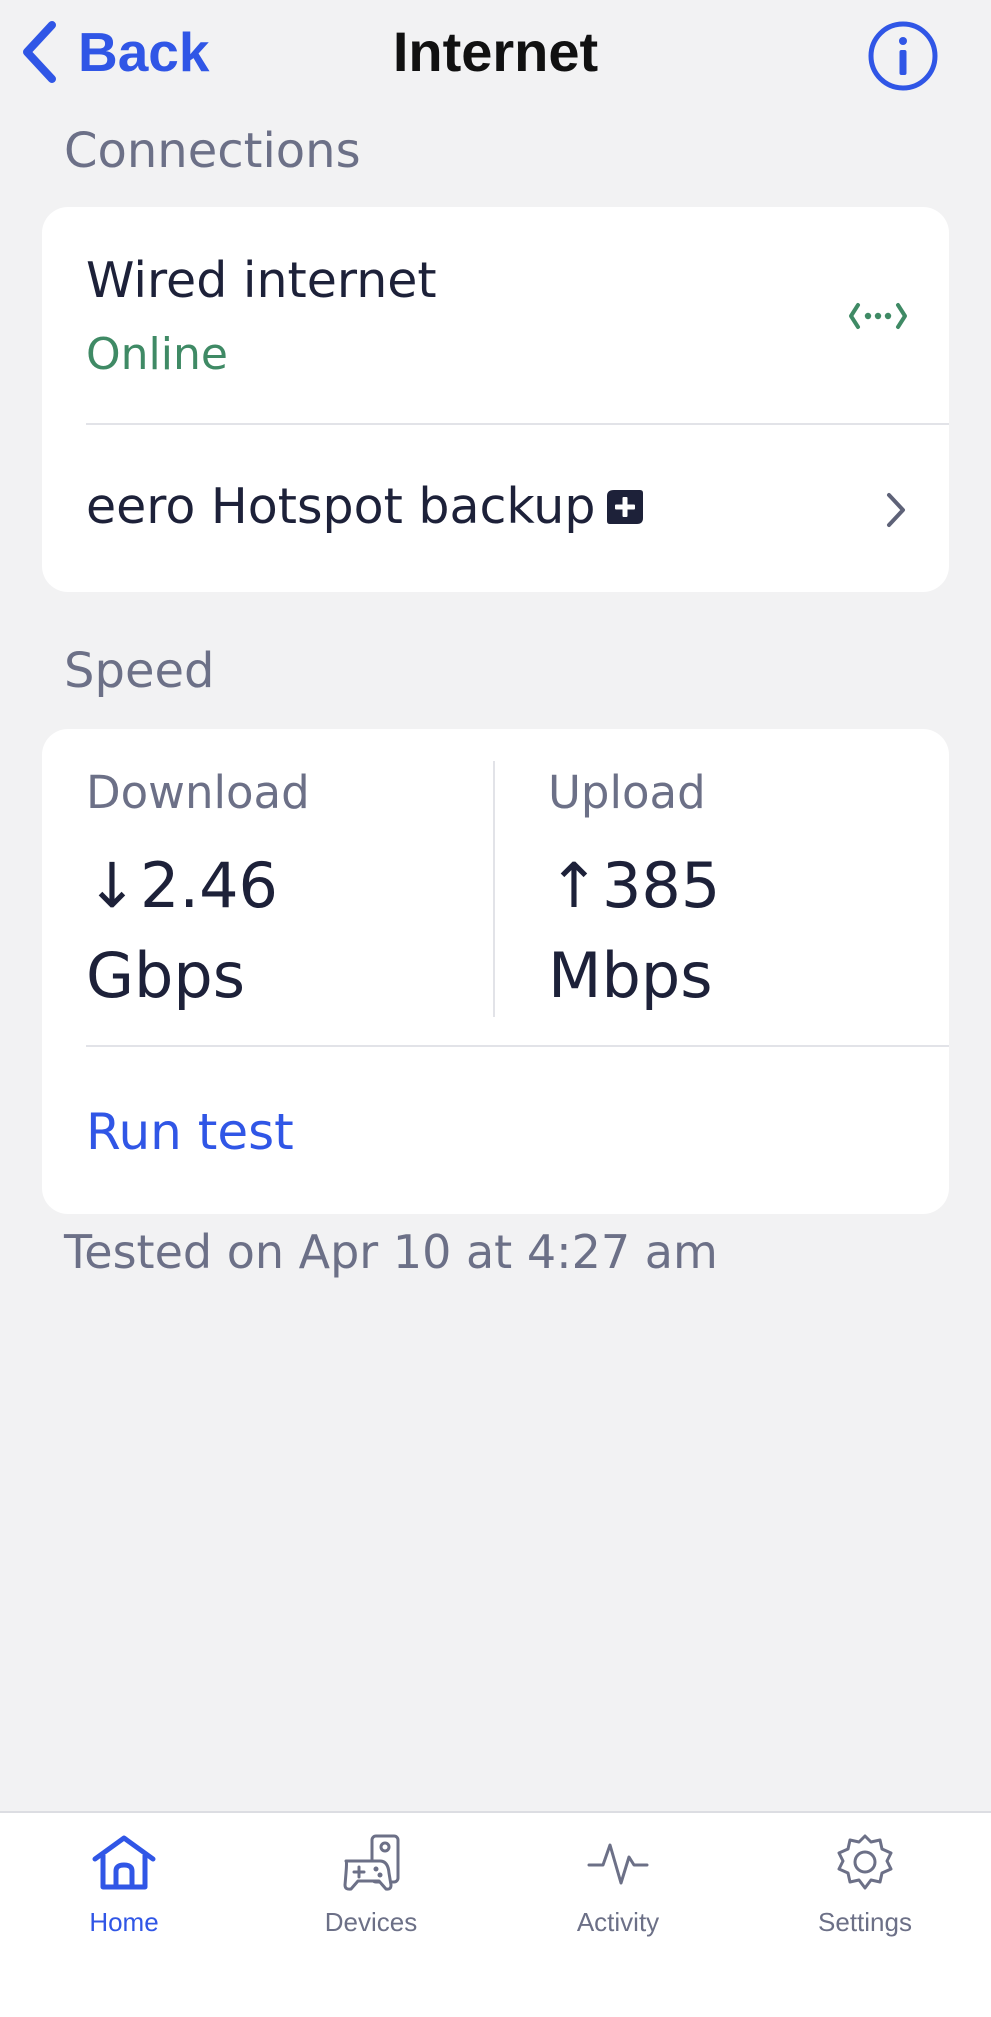  What do you see at coordinates (182, 931) in the screenshot?
I see `download-value: ↓2.46 Gbps` at bounding box center [182, 931].